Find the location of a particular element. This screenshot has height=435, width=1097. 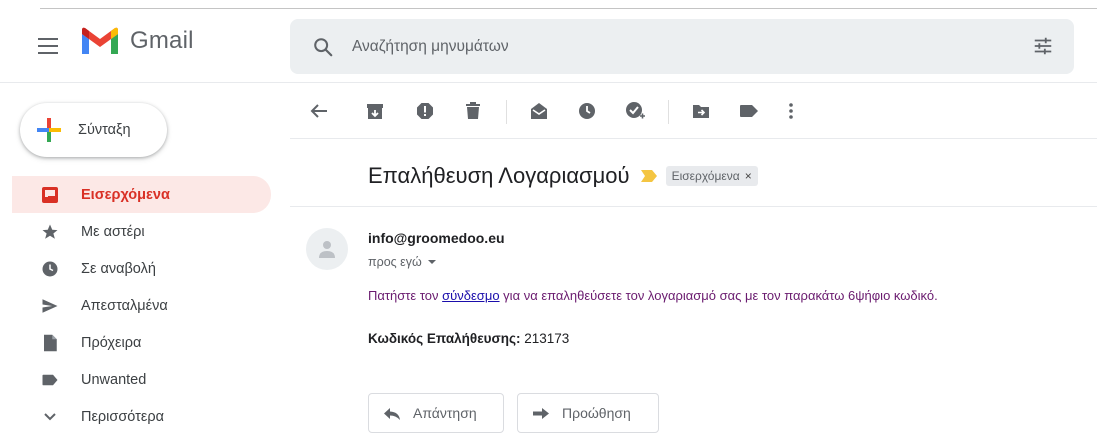

verification-code-line: Κωδικός Επαλήθευσης: 213173 is located at coordinates (468, 338).